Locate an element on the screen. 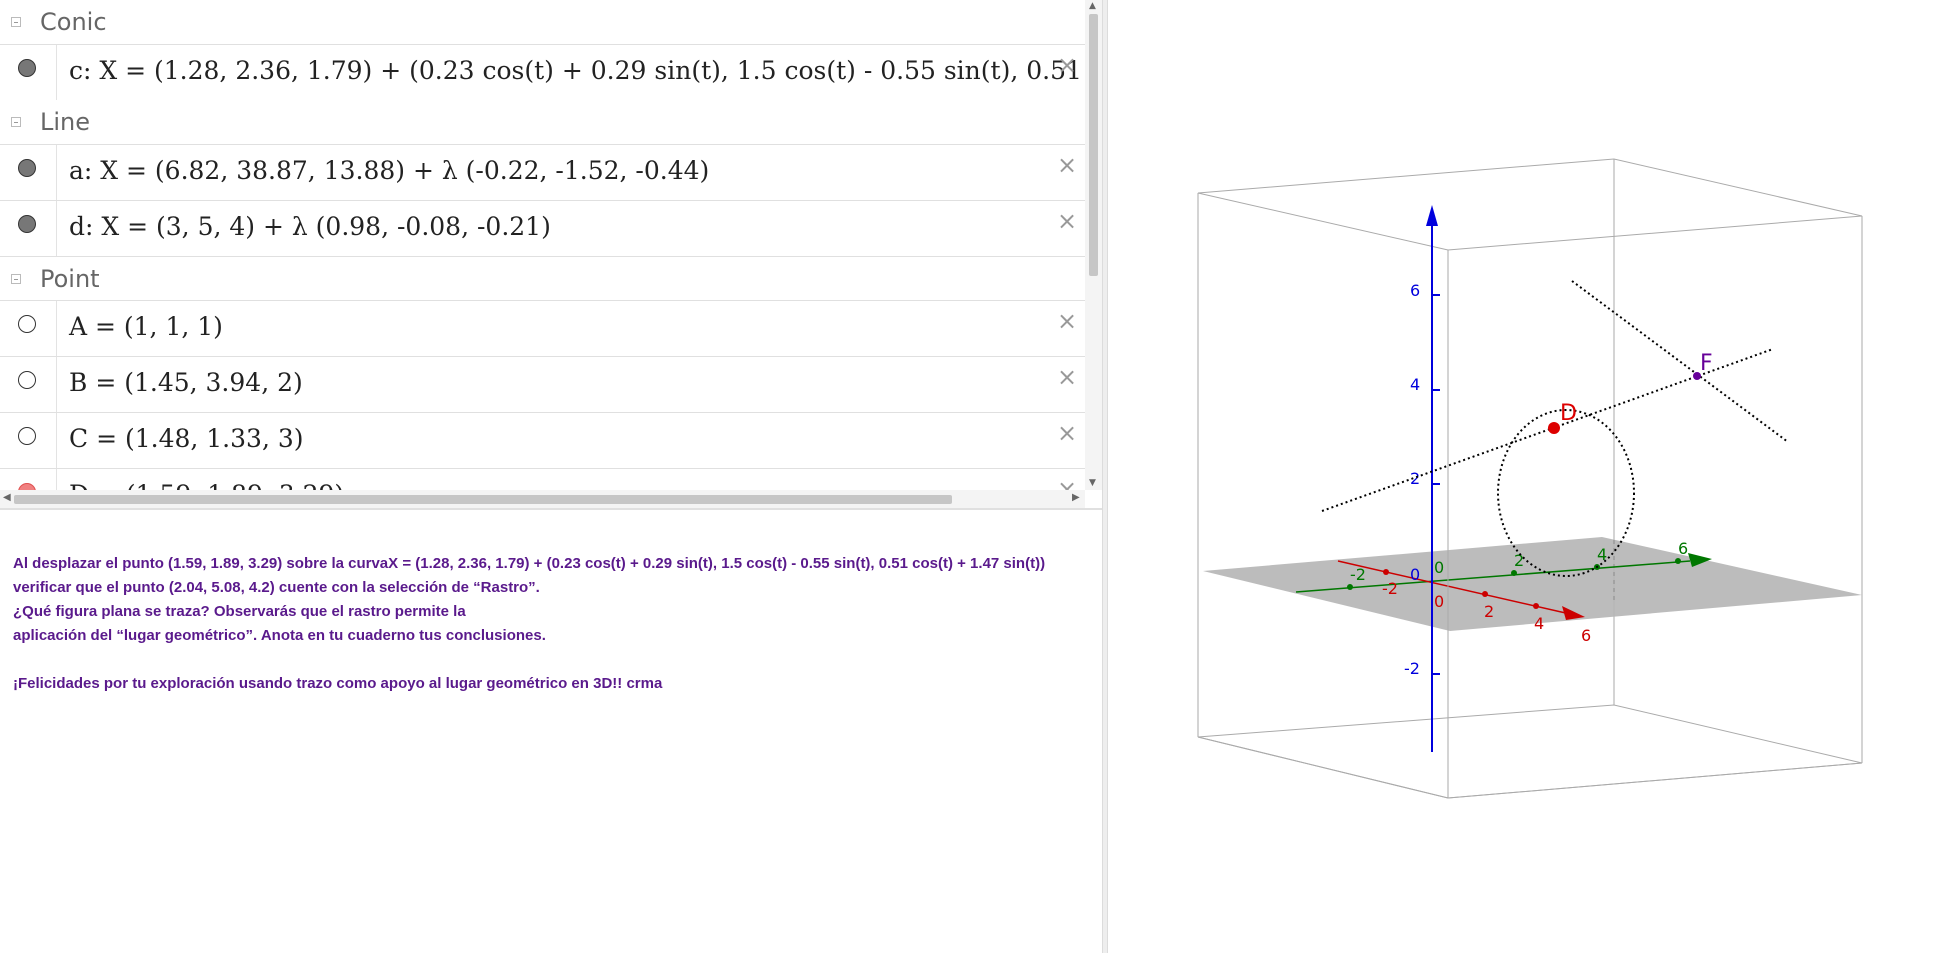 The height and width of the screenshot is (957, 1938). y-tick-label: 0 is located at coordinates (1439, 567).